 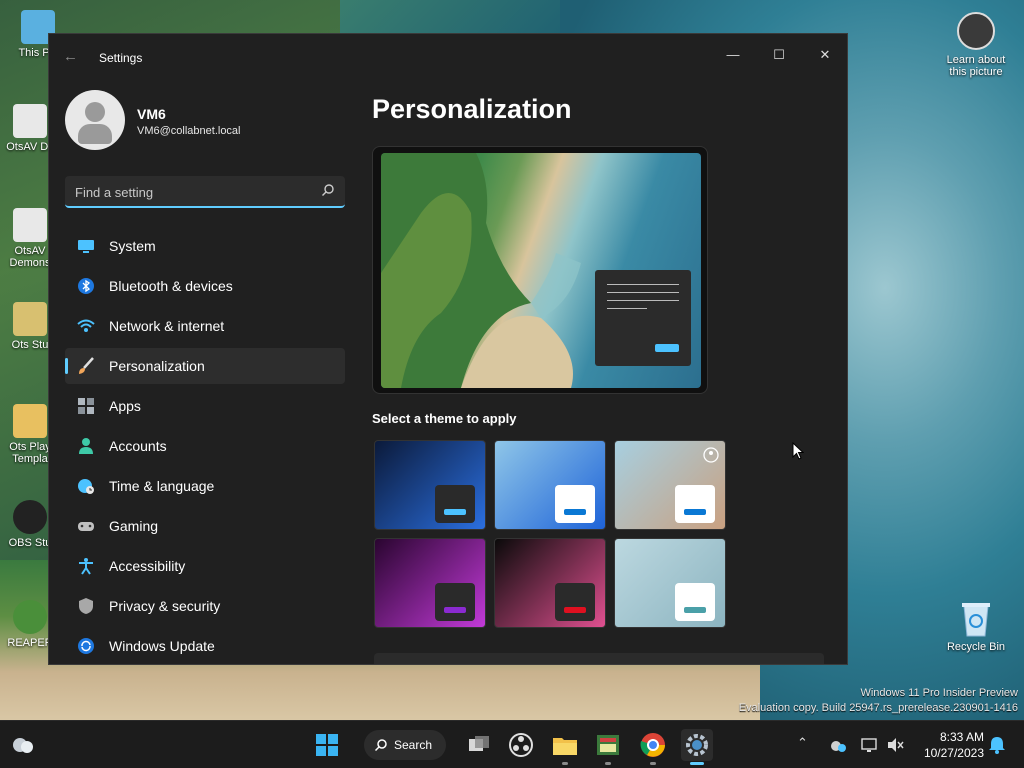 I want to click on sidebar-item-network: Network & internet, so click(x=205, y=326).